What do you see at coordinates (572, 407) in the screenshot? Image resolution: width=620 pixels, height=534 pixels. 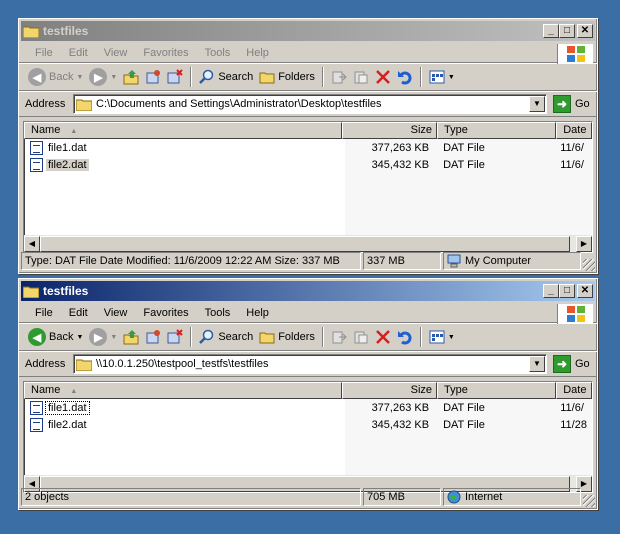 I see `file-date: 11/6/` at bounding box center [572, 407].